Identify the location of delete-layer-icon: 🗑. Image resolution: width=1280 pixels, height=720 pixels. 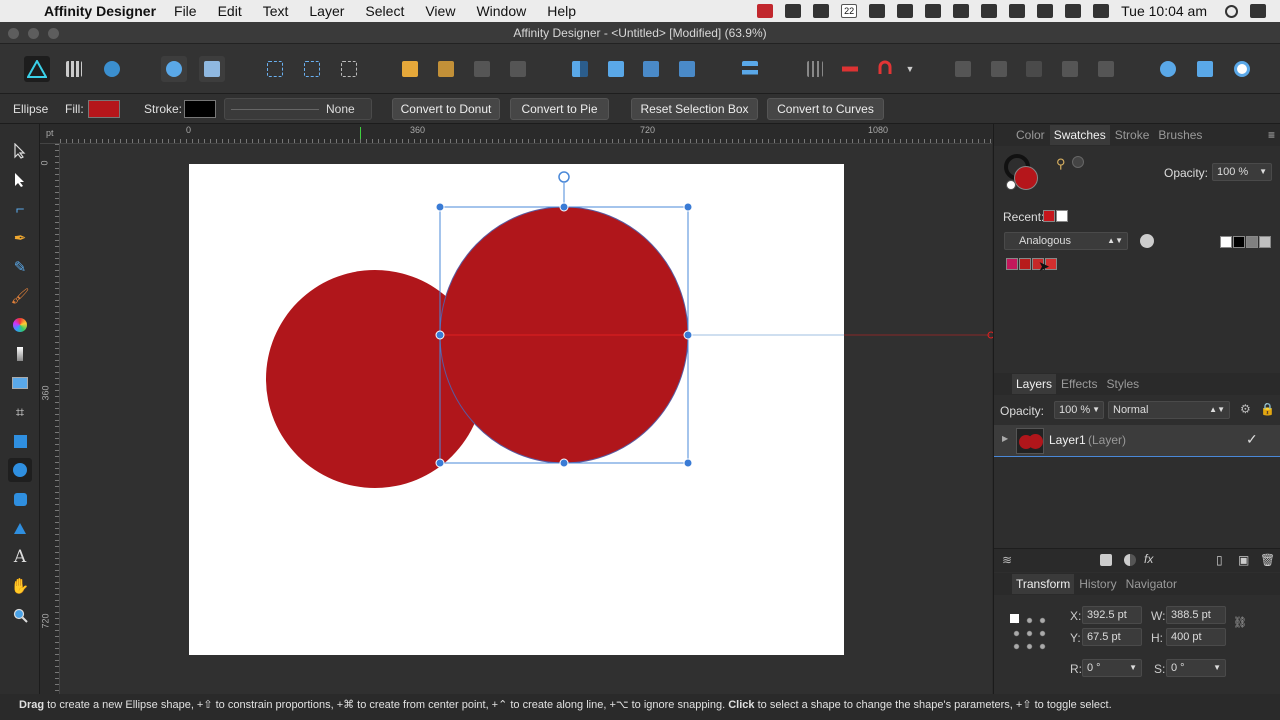
(1267, 560).